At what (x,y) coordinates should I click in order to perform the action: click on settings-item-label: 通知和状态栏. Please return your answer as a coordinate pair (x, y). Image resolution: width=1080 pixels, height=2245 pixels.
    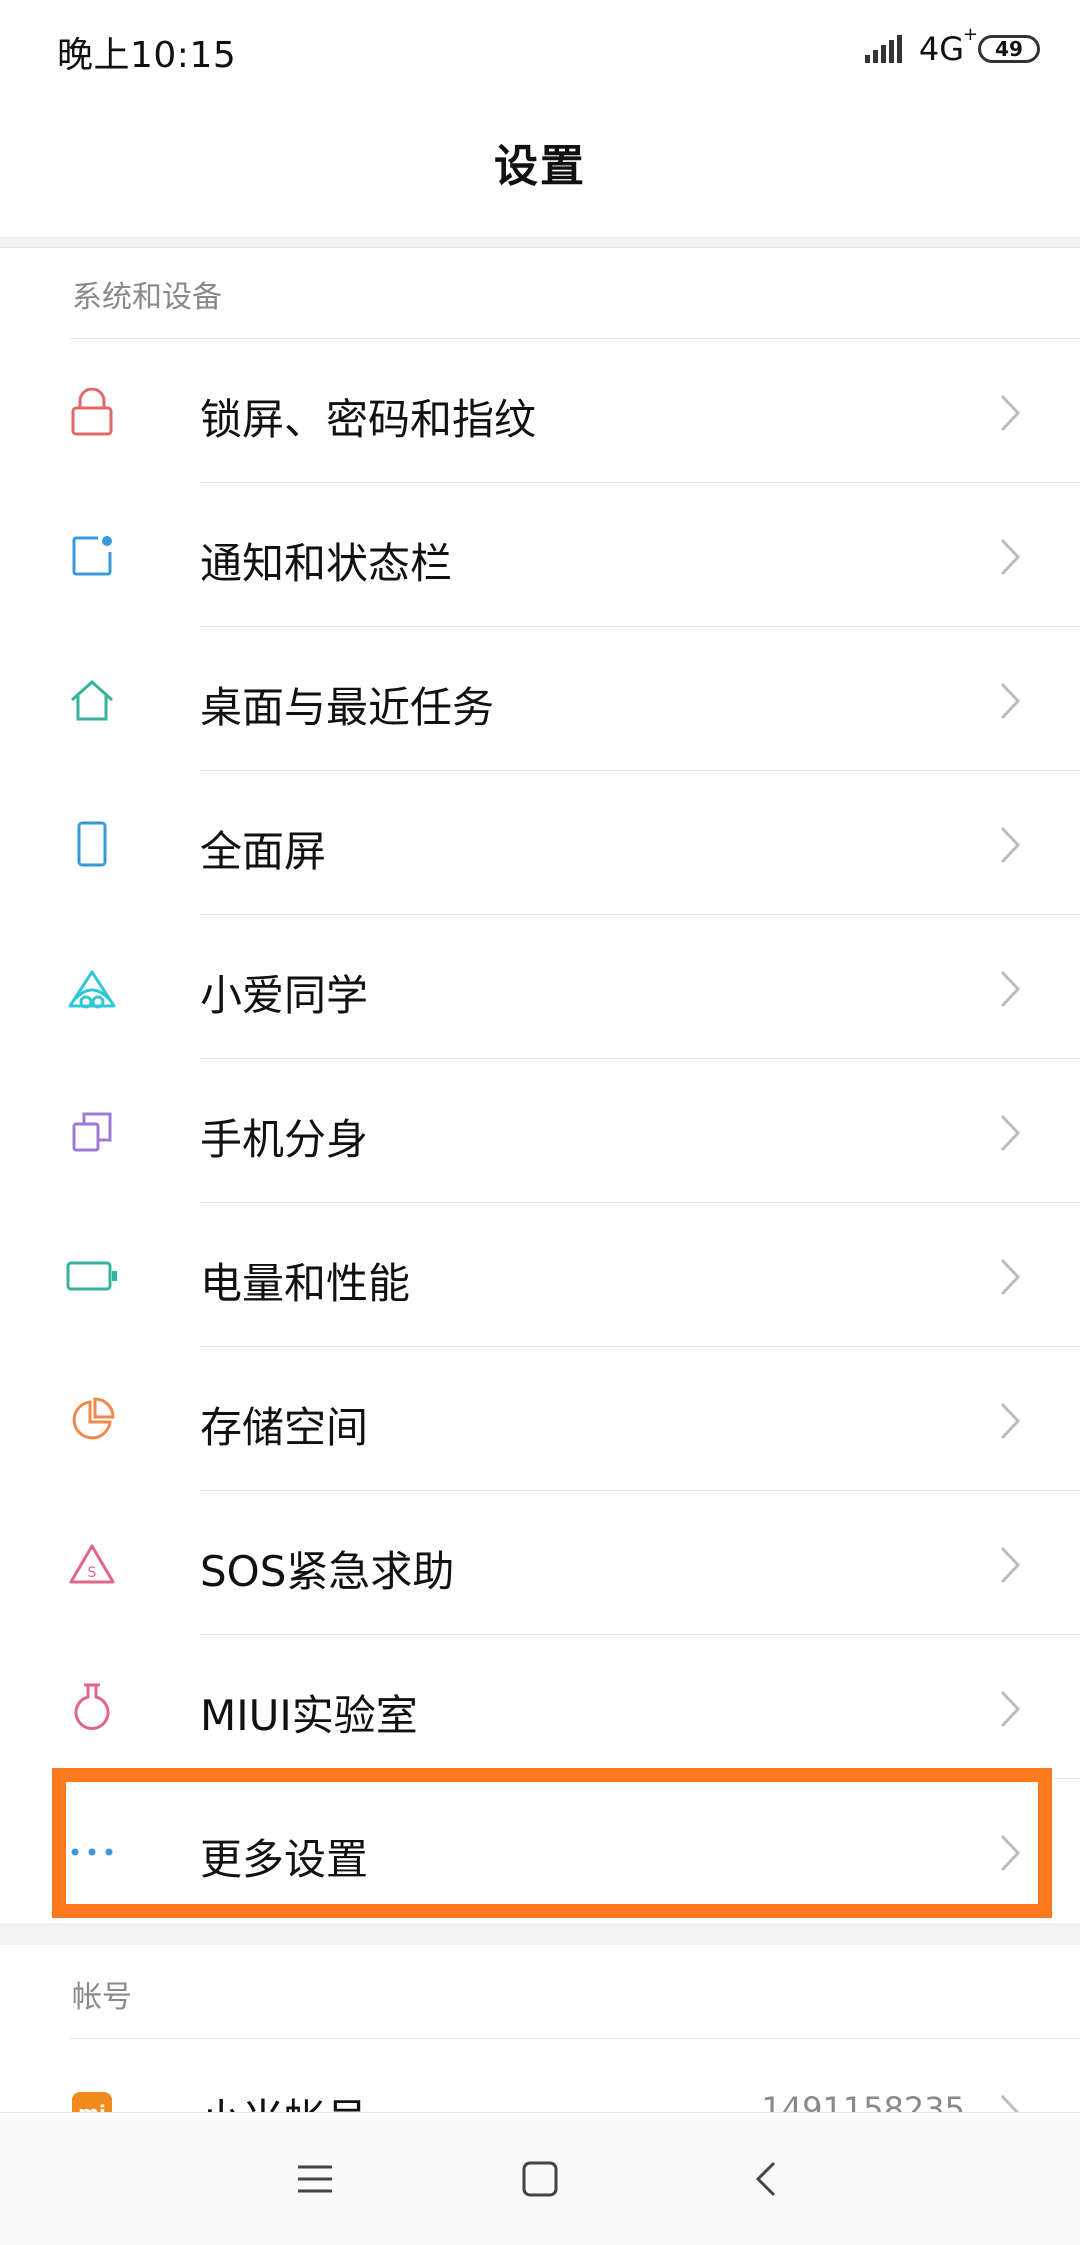
    Looking at the image, I should click on (326, 563).